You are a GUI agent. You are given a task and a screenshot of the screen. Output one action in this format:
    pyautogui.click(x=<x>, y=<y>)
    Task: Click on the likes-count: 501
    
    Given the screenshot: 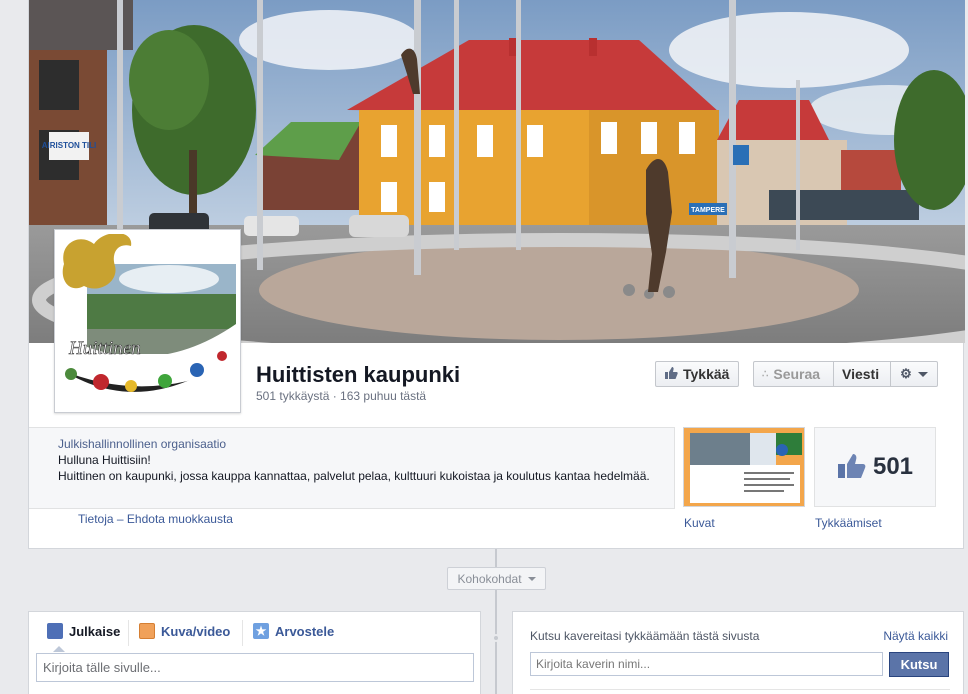 What is the action you would take?
    pyautogui.click(x=893, y=466)
    